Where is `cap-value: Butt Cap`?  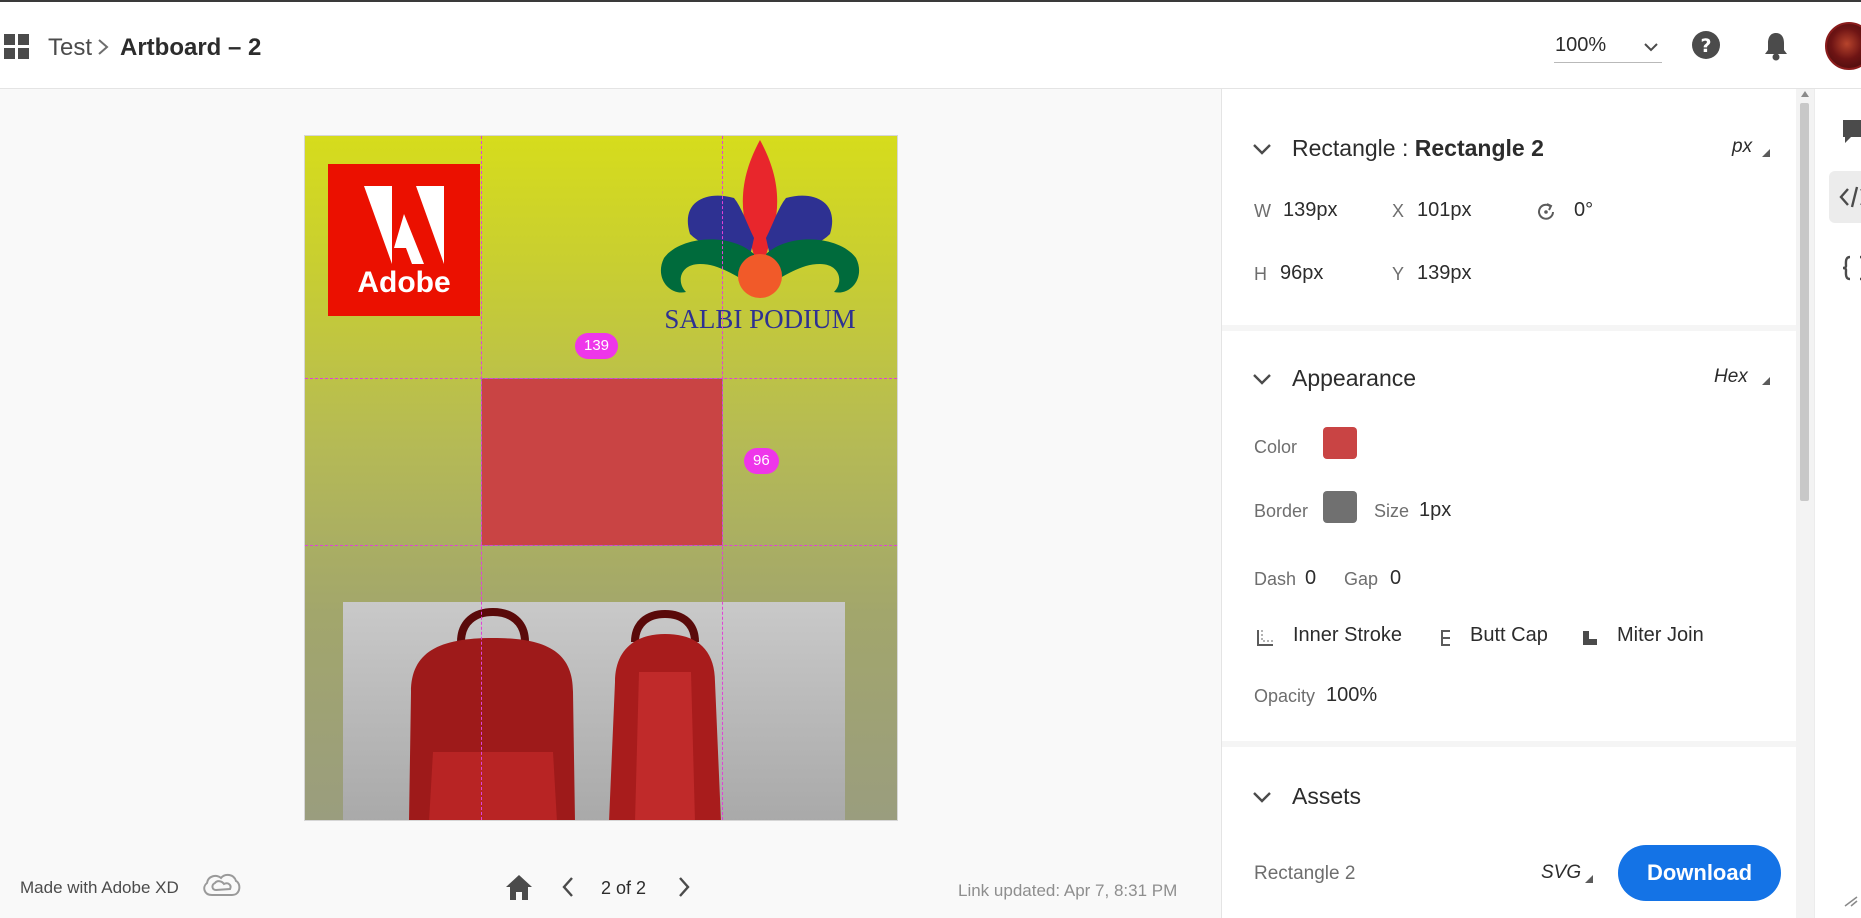
cap-value: Butt Cap is located at coordinates (1509, 635).